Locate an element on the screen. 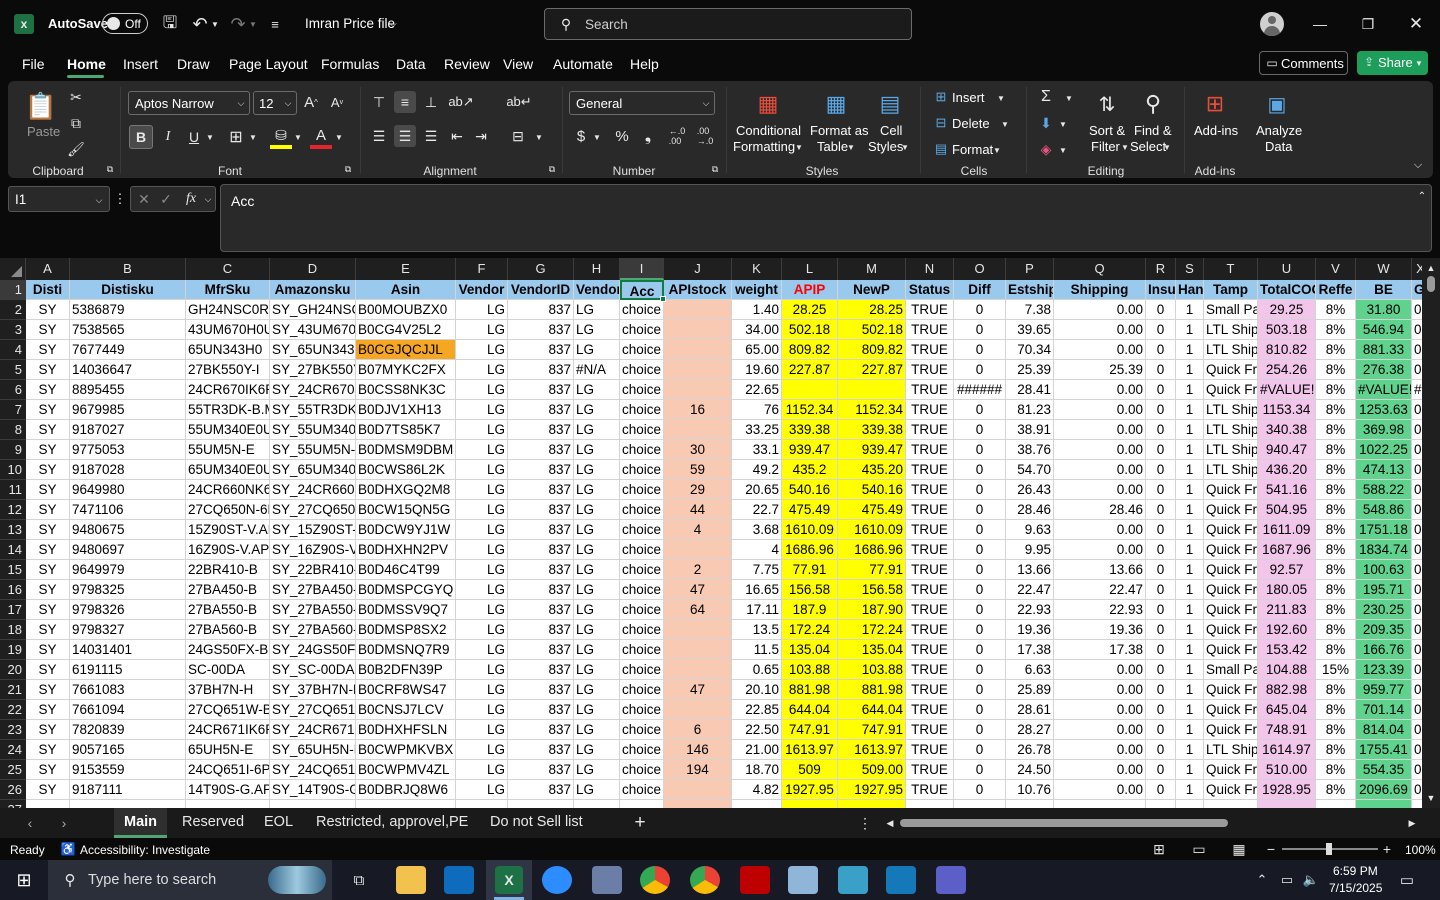 The height and width of the screenshot is (900, 1440). table-cell: B0B2DFN39P is located at coordinates (406, 670).